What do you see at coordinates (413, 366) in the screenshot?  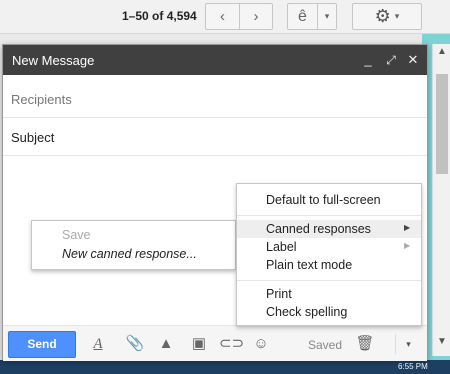 I see `taskbar-clock: 6:55 PM` at bounding box center [413, 366].